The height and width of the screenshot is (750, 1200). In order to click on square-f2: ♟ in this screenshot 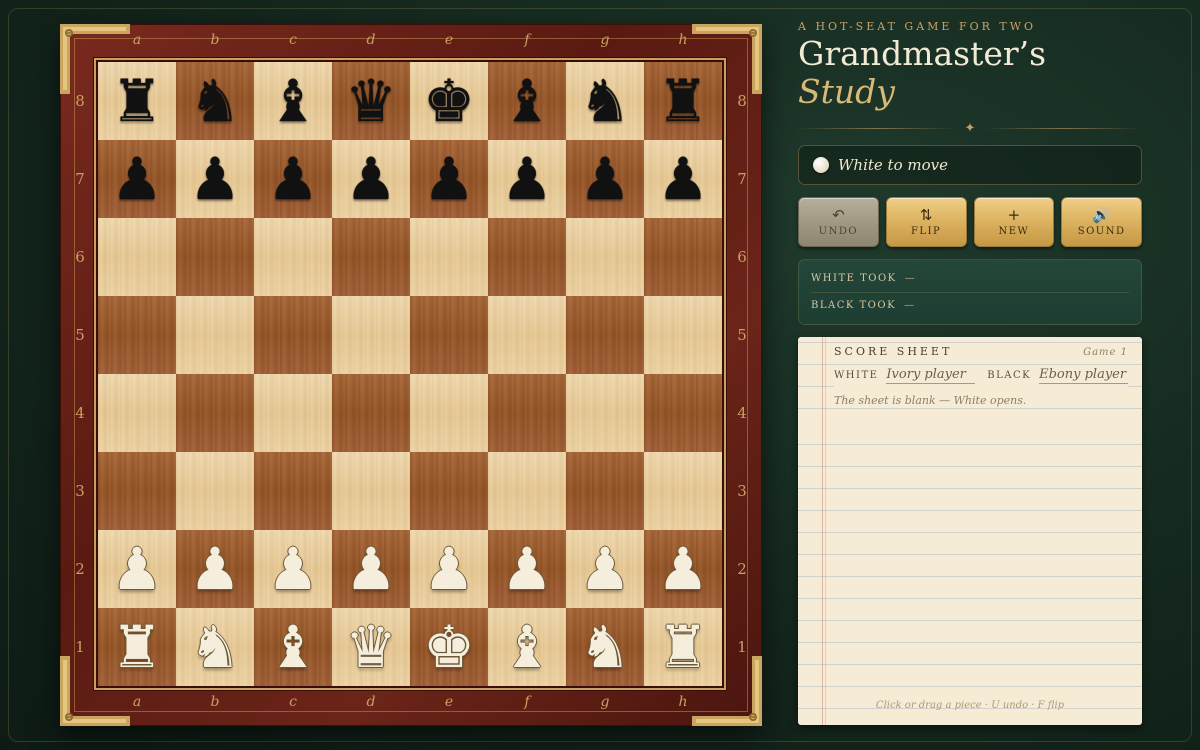, I will do `click(527, 569)`.